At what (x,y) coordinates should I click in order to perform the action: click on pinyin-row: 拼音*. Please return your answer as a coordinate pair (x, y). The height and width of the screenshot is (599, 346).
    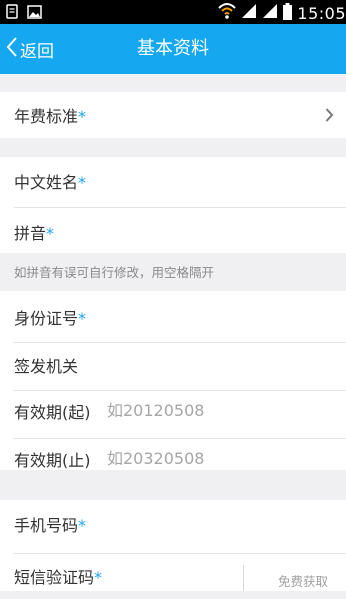
    Looking at the image, I should click on (173, 231).